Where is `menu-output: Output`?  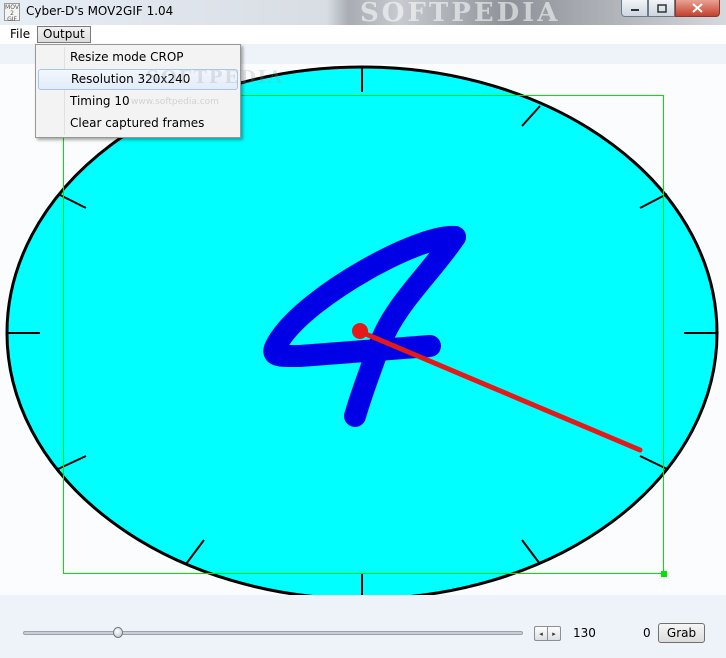 menu-output: Output is located at coordinates (64, 34).